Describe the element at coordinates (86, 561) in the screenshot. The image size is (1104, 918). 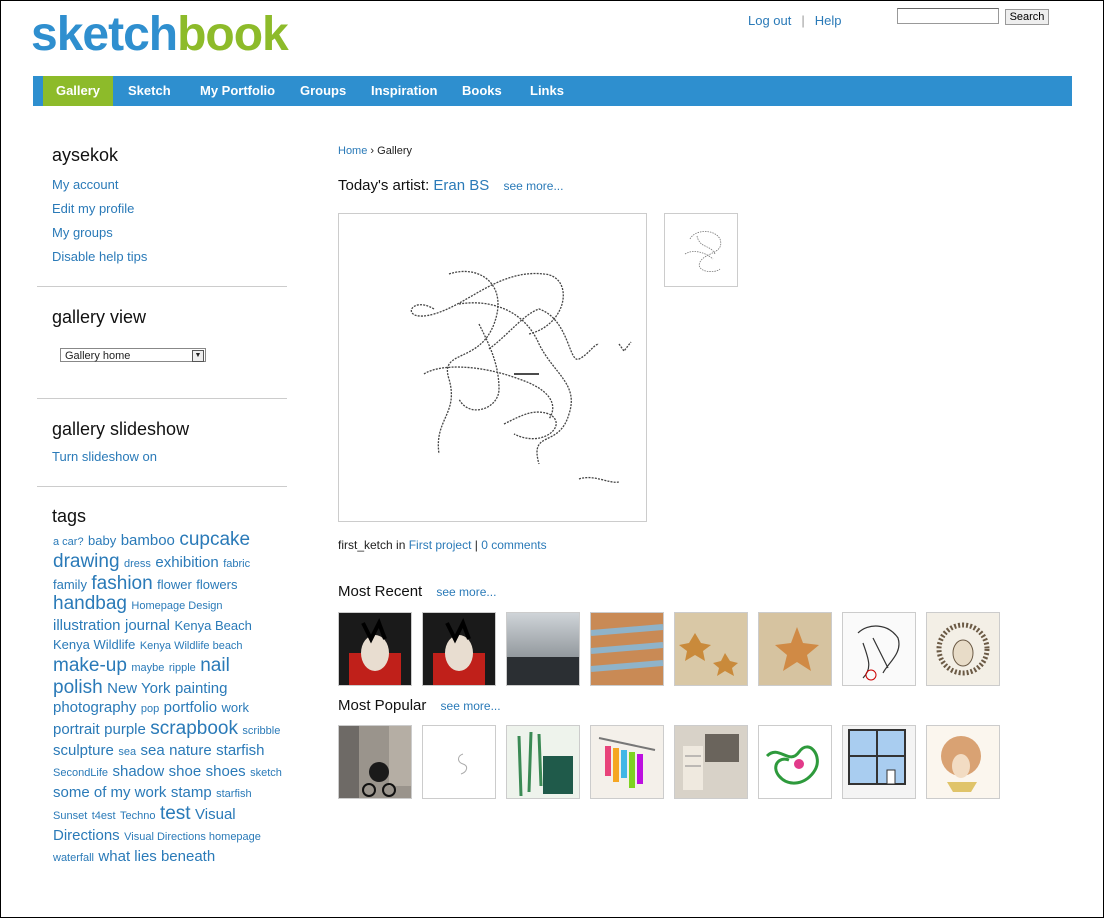
I see `tag-link: drawing` at that location.